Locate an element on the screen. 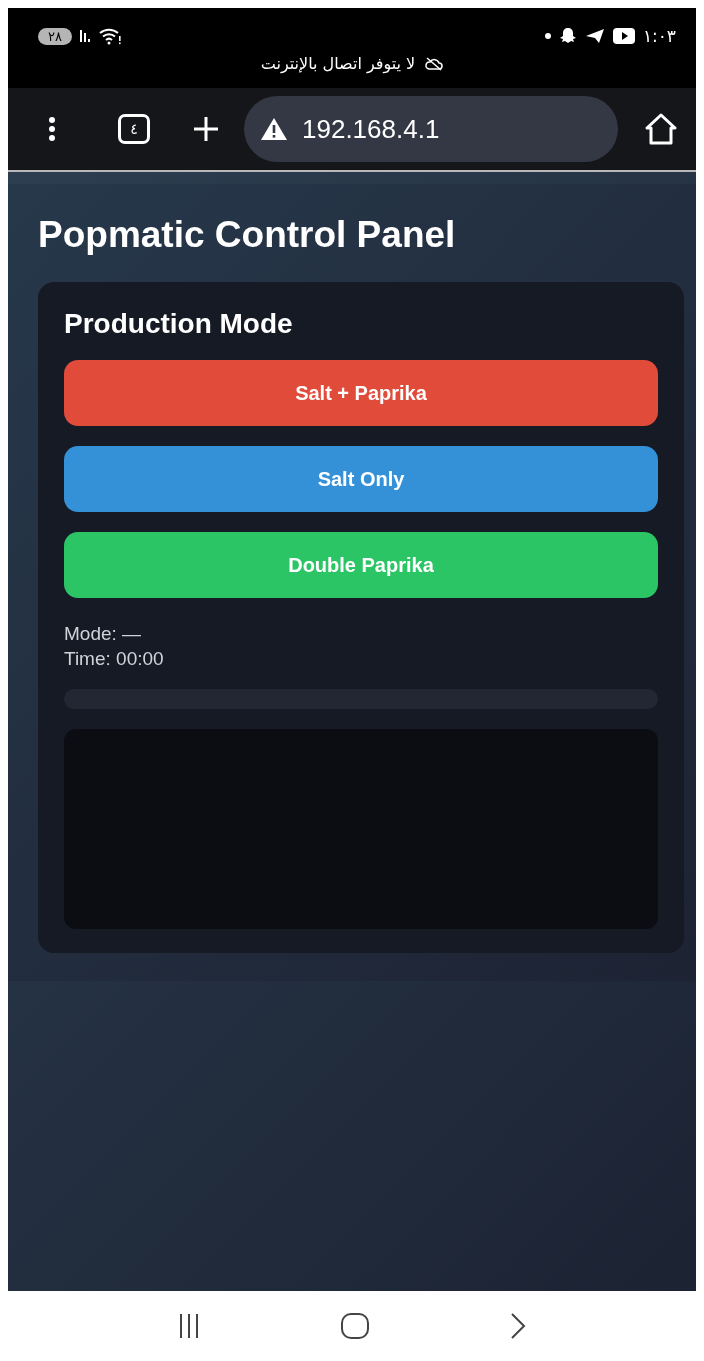 Image resolution: width=704 pixels, height=1361 pixels. tab-count-button: ٤ is located at coordinates (134, 129).